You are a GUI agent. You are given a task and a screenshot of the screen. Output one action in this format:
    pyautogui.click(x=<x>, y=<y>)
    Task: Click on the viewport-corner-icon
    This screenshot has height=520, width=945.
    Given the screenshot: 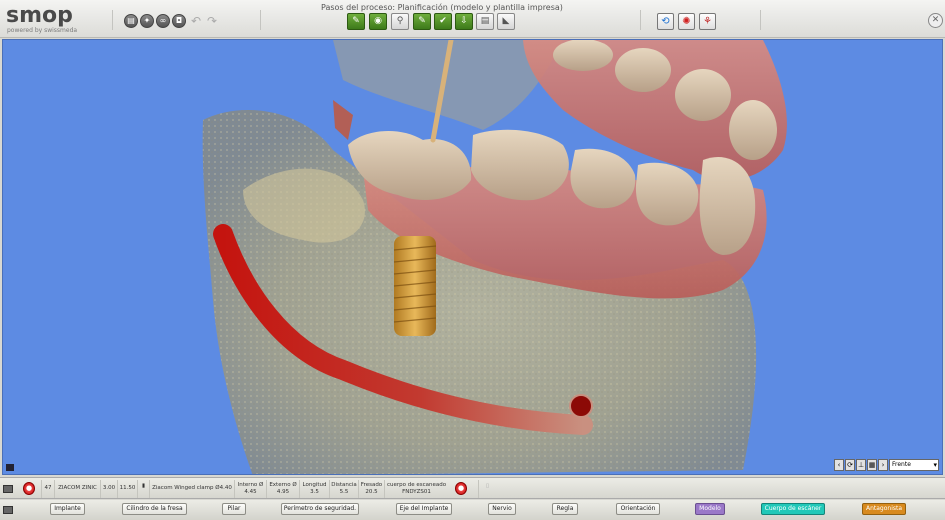 What is the action you would take?
    pyautogui.click(x=10, y=467)
    